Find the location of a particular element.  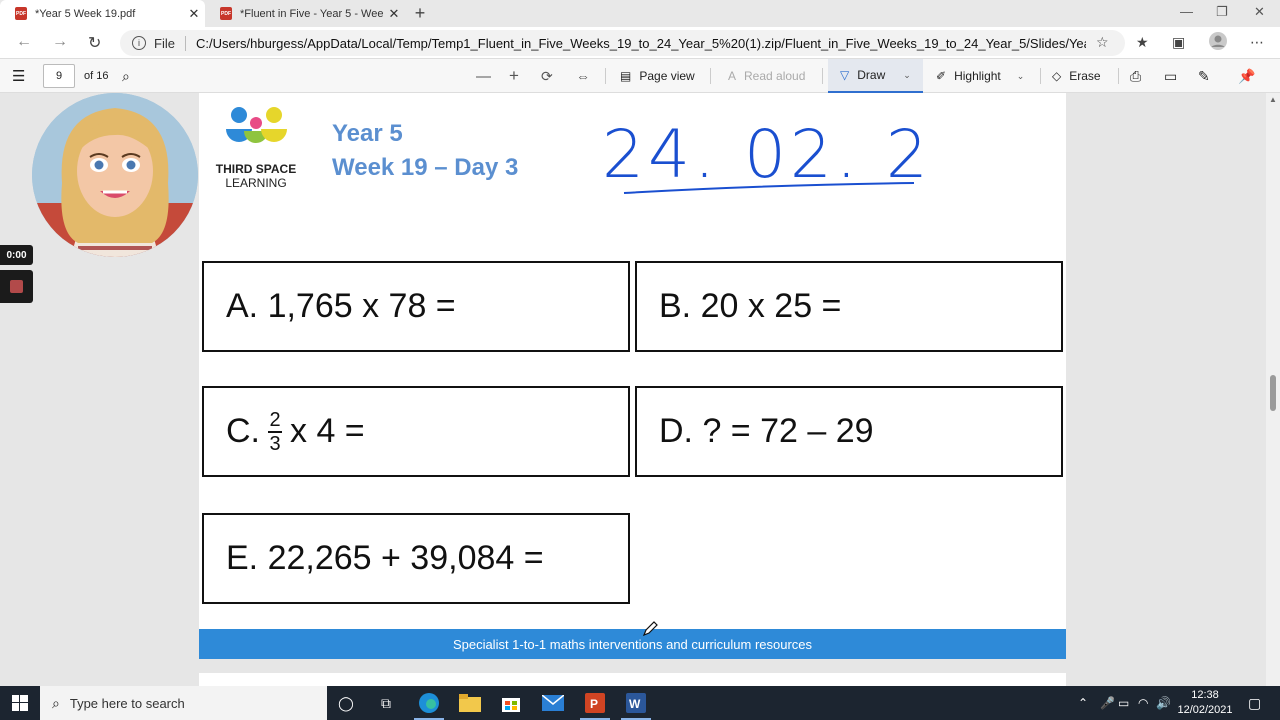

read-aloud-label: Read aloud is located at coordinates (775, 76).